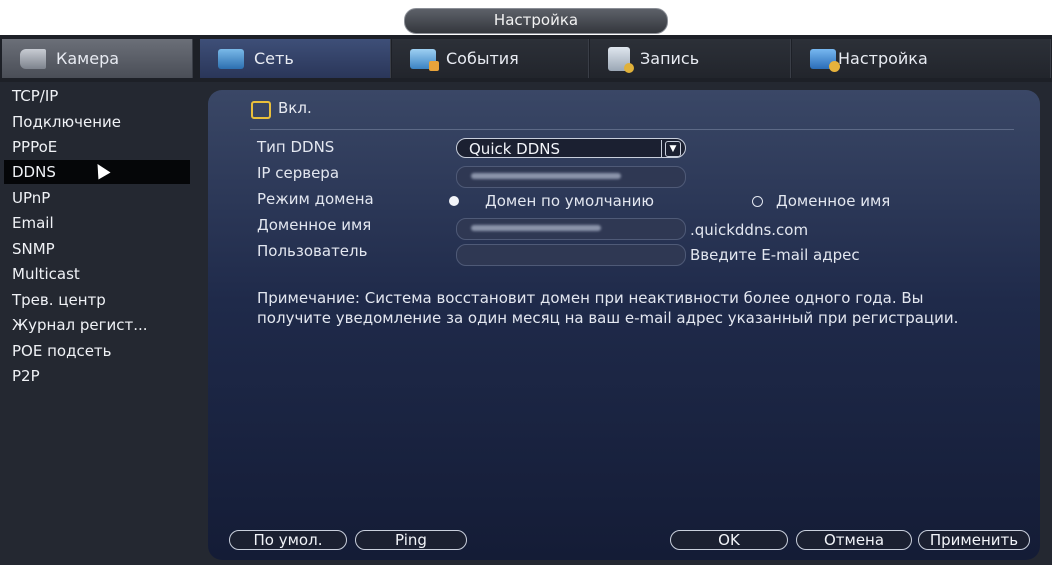 The height and width of the screenshot is (565, 1052). I want to click on tab-bar: Камера Сеть События Запись Настройка, so click(526, 58).